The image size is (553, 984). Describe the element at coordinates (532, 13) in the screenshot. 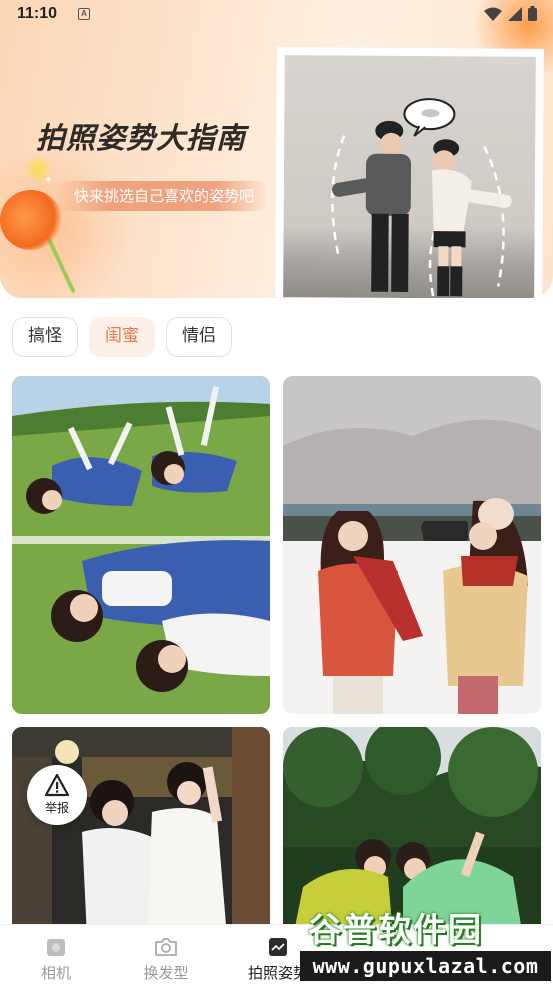

I see `battery-icon` at that location.